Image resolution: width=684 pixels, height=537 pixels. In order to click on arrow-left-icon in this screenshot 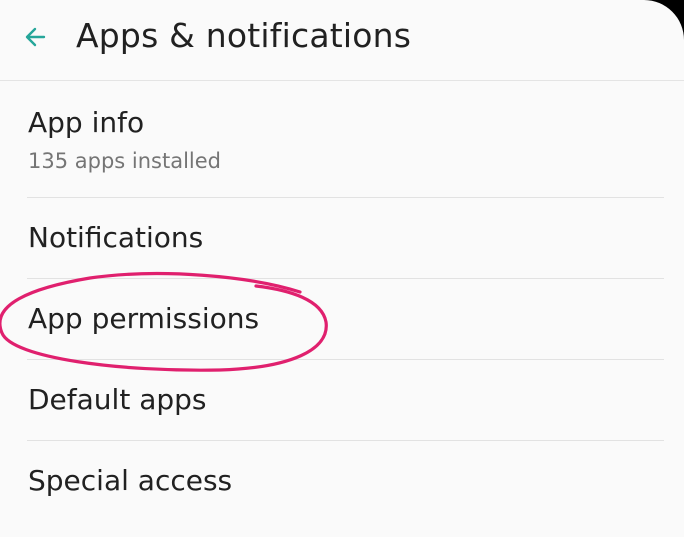, I will do `click(38, 38)`.